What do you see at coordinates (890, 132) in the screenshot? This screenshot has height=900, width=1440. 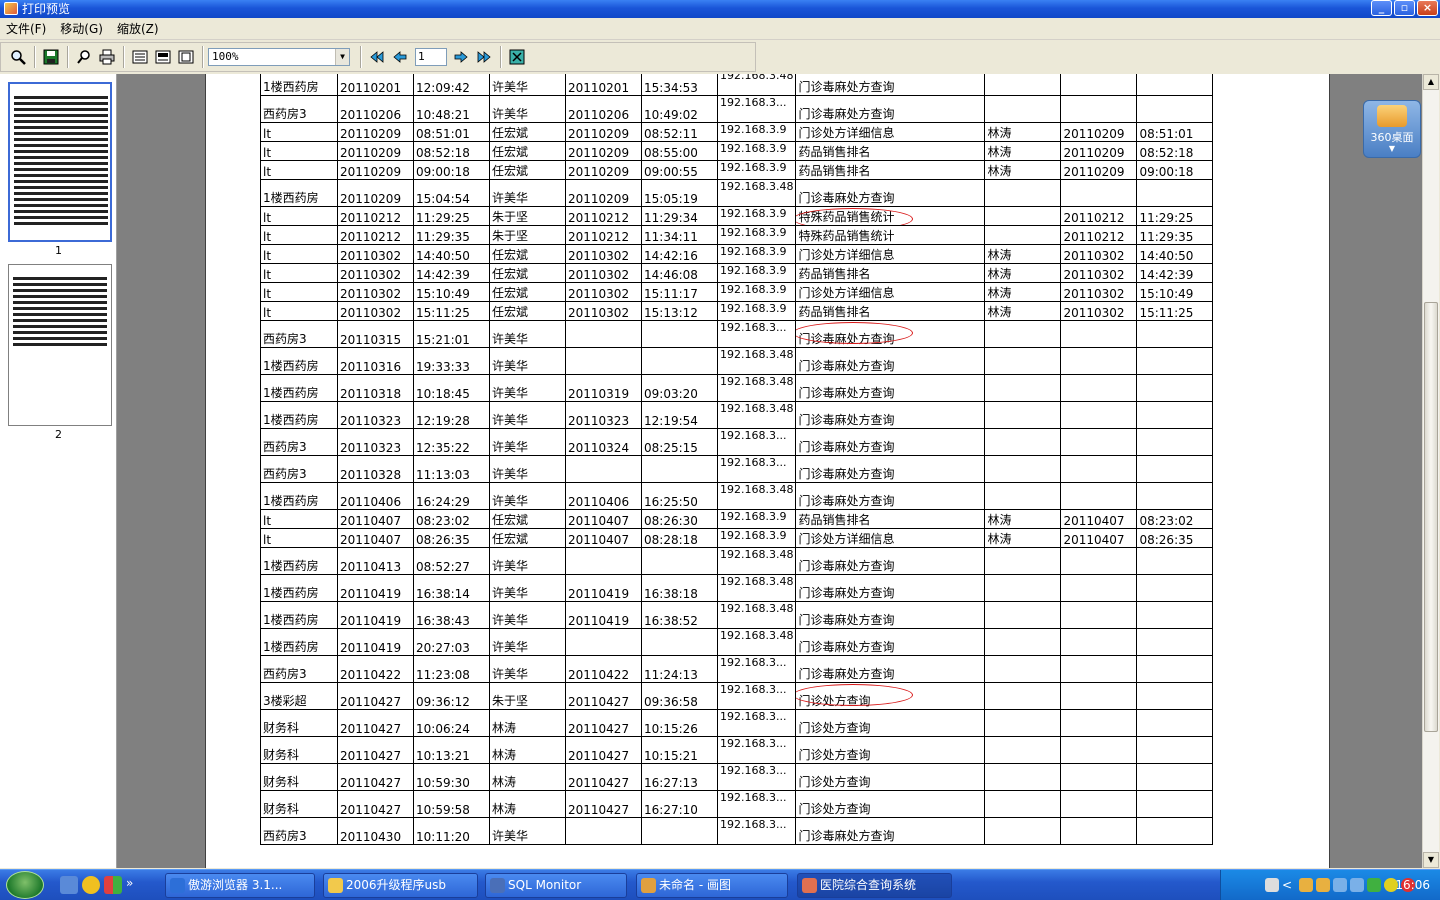 I see `table-cell: 门诊处方详细信息` at bounding box center [890, 132].